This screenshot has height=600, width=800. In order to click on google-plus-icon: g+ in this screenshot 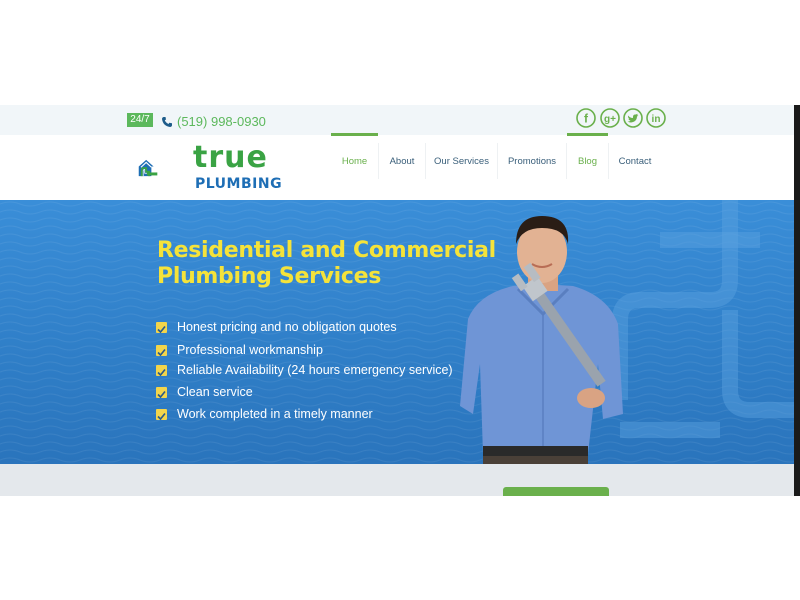, I will do `click(610, 118)`.